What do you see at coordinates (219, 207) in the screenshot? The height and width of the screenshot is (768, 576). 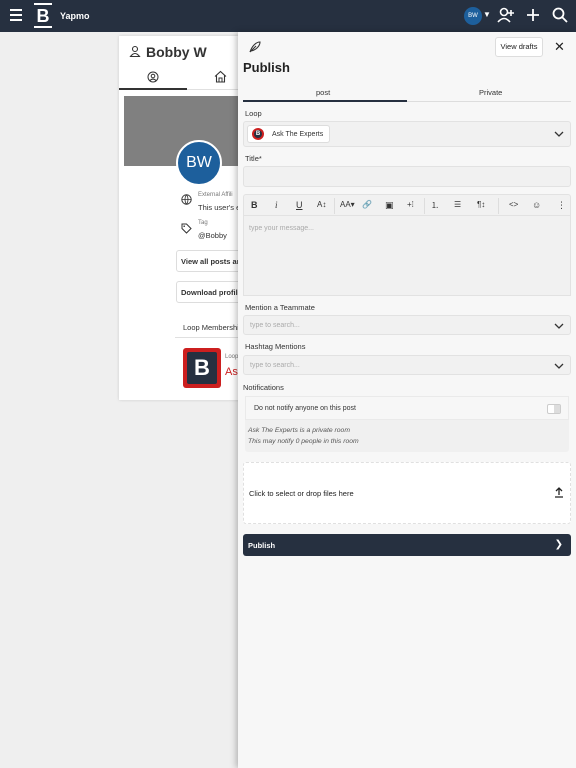 I see `external-affiliation-value: This user's e` at bounding box center [219, 207].